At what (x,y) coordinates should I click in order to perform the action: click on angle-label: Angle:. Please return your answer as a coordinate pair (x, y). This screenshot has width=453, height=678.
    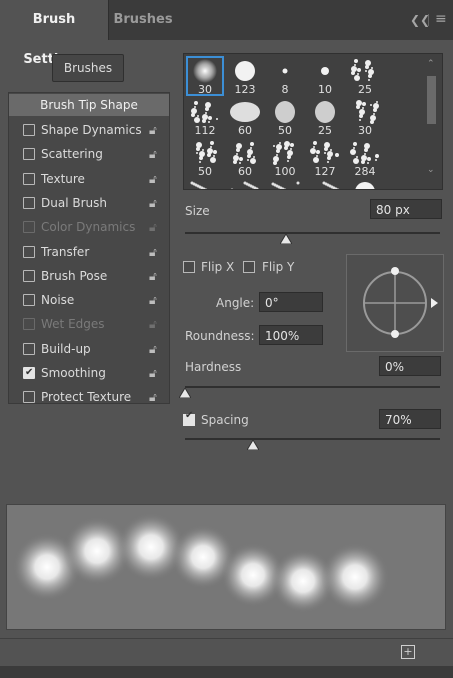
    Looking at the image, I should click on (235, 303).